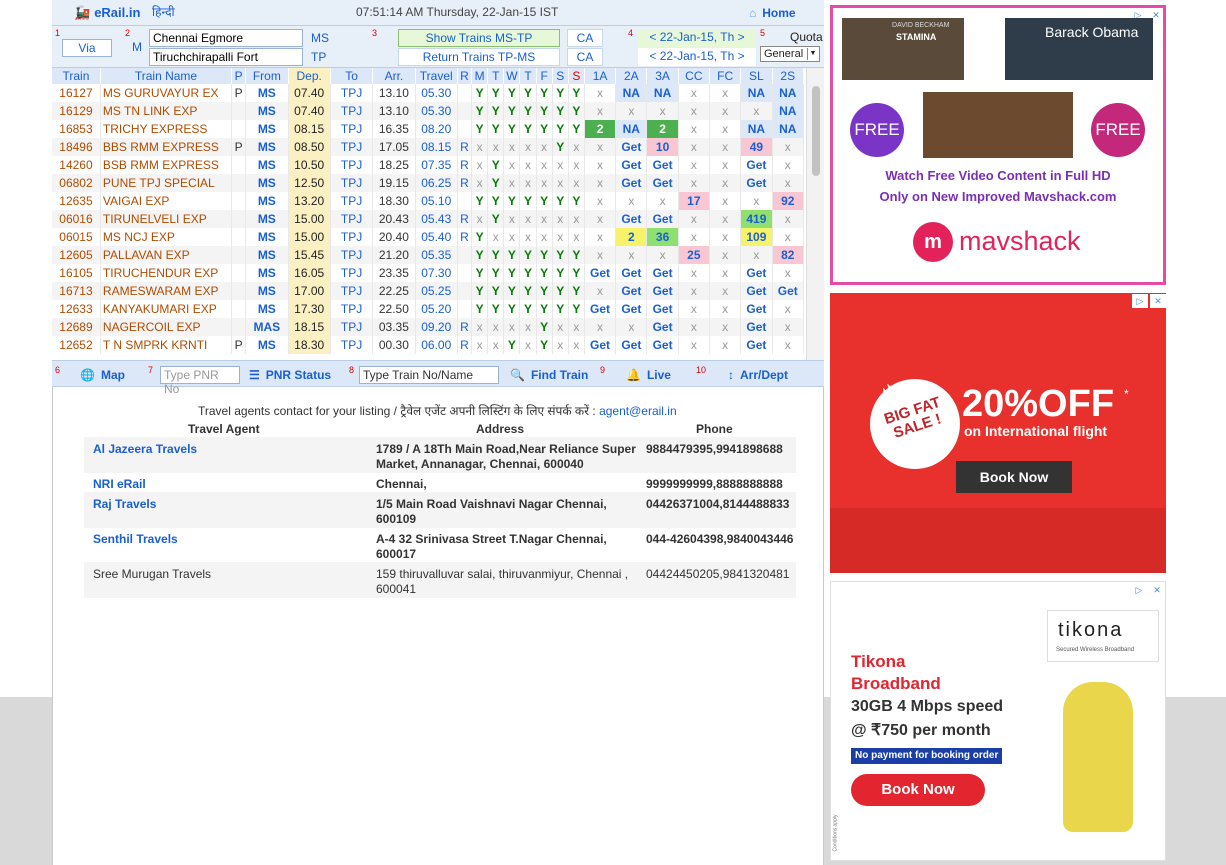 The width and height of the screenshot is (1226, 865). What do you see at coordinates (479, 57) in the screenshot?
I see `return-trains-button: Return Trains TP-MS` at bounding box center [479, 57].